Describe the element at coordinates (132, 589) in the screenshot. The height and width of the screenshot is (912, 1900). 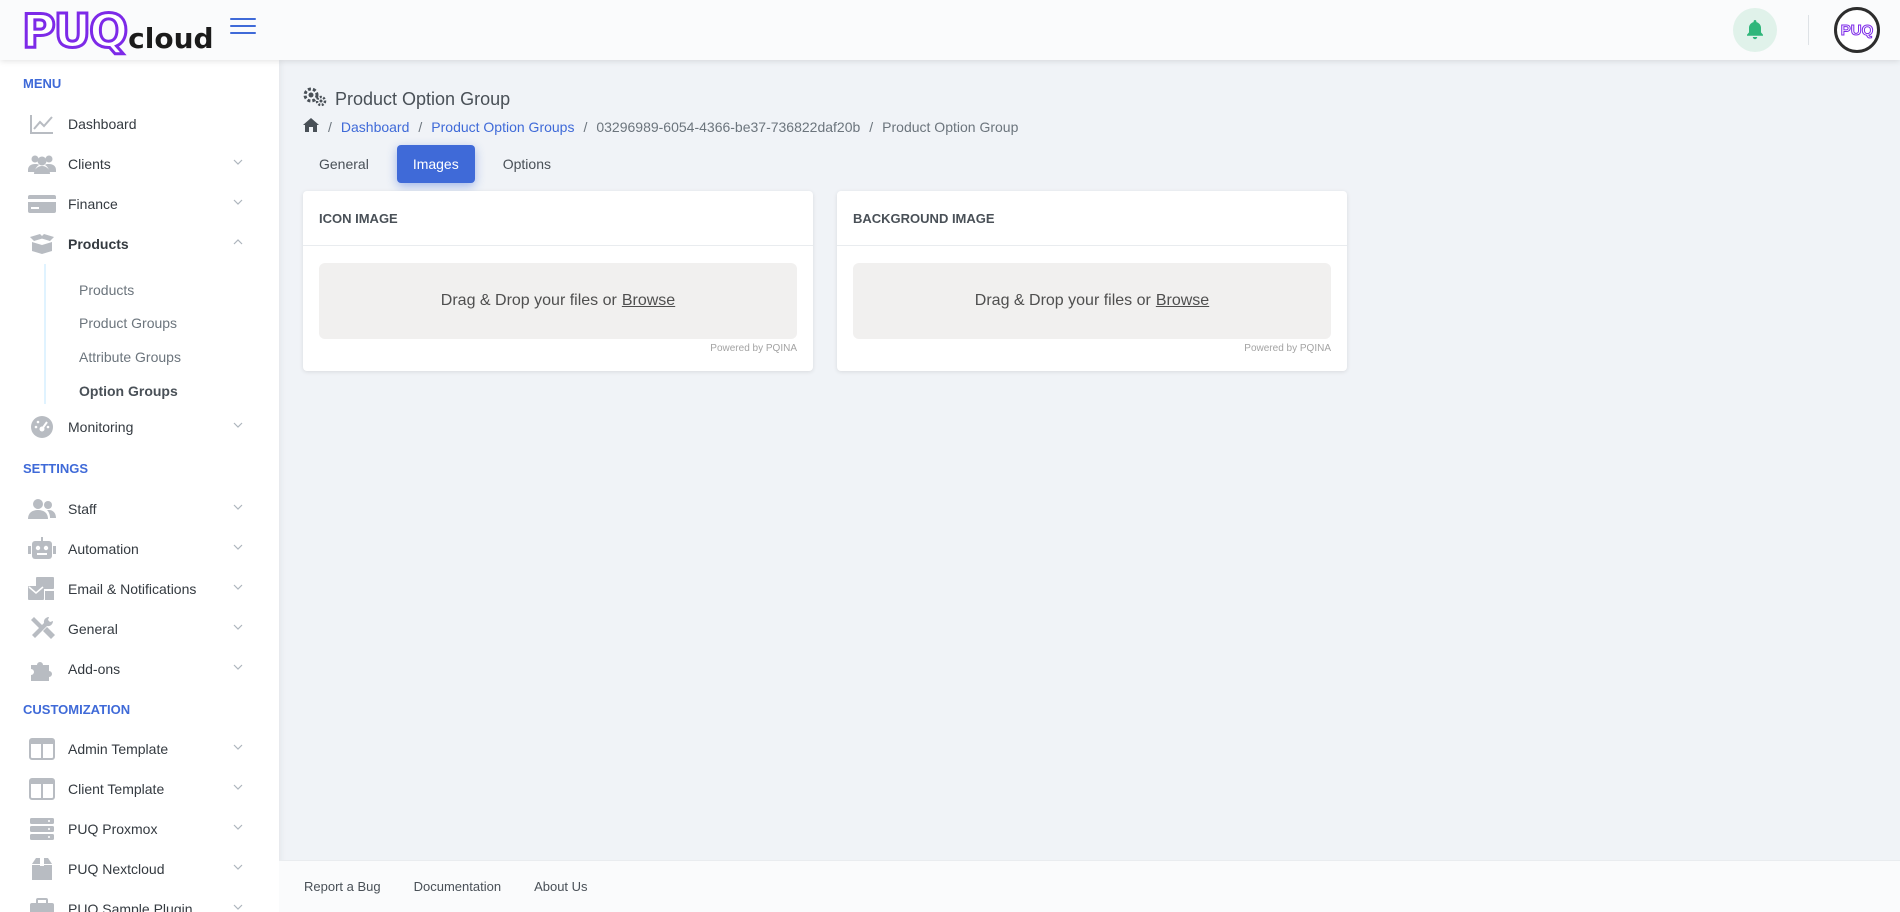
I see `sidebar-item-label: Email & Notifications` at that location.